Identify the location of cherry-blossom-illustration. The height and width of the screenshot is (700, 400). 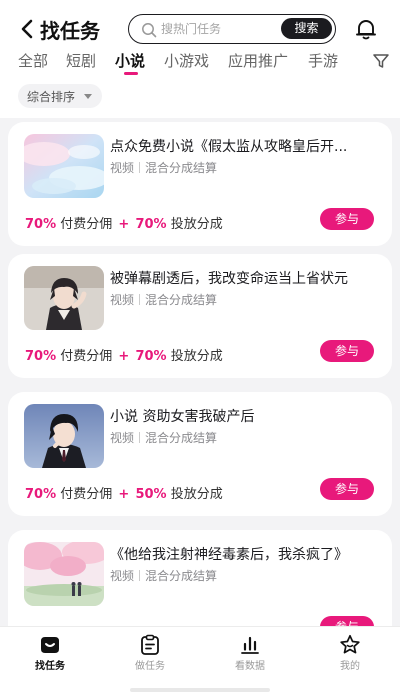
(64, 574).